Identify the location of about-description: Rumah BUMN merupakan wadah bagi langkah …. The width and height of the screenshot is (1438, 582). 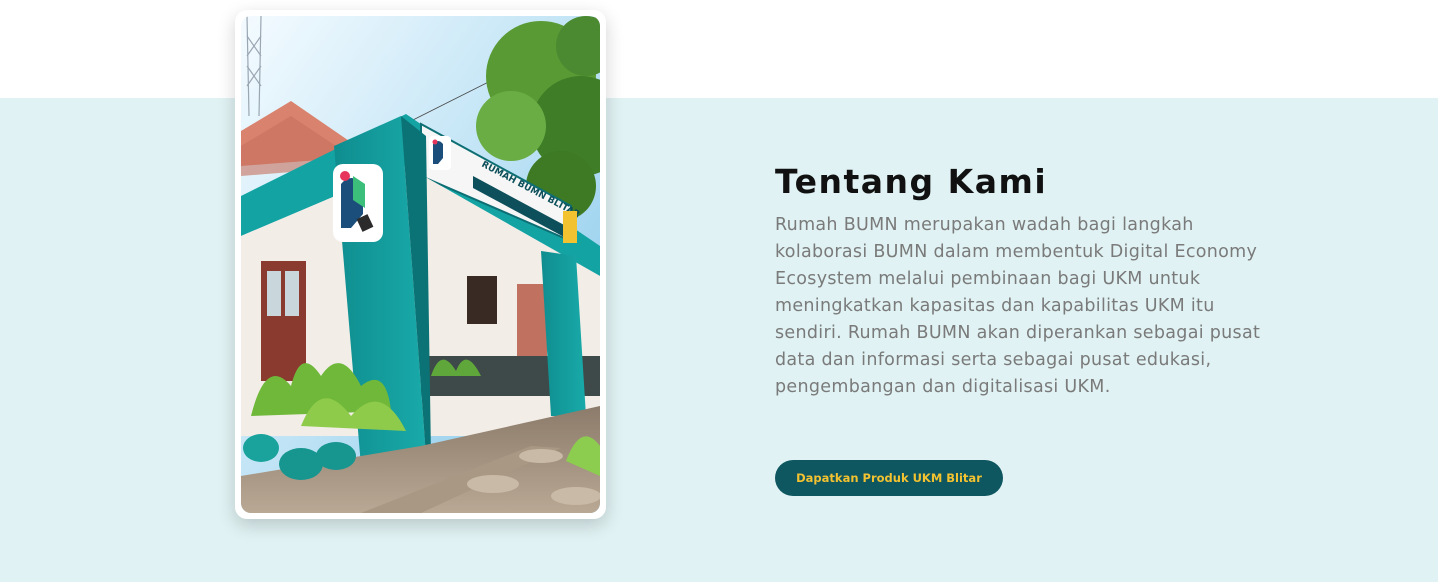
(1018, 306).